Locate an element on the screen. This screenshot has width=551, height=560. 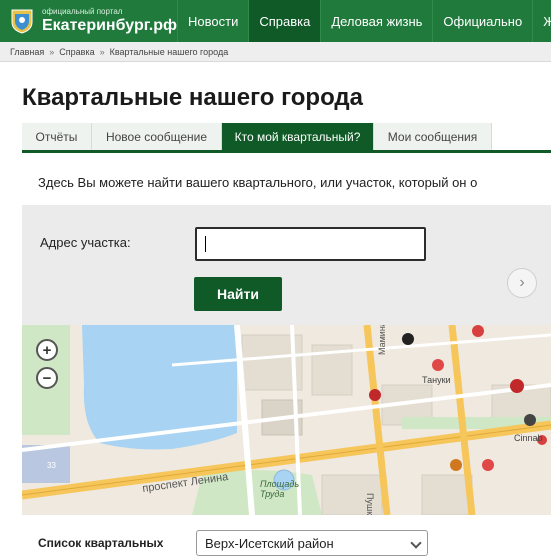
district-select: Верх-Исетский район is located at coordinates (312, 543).